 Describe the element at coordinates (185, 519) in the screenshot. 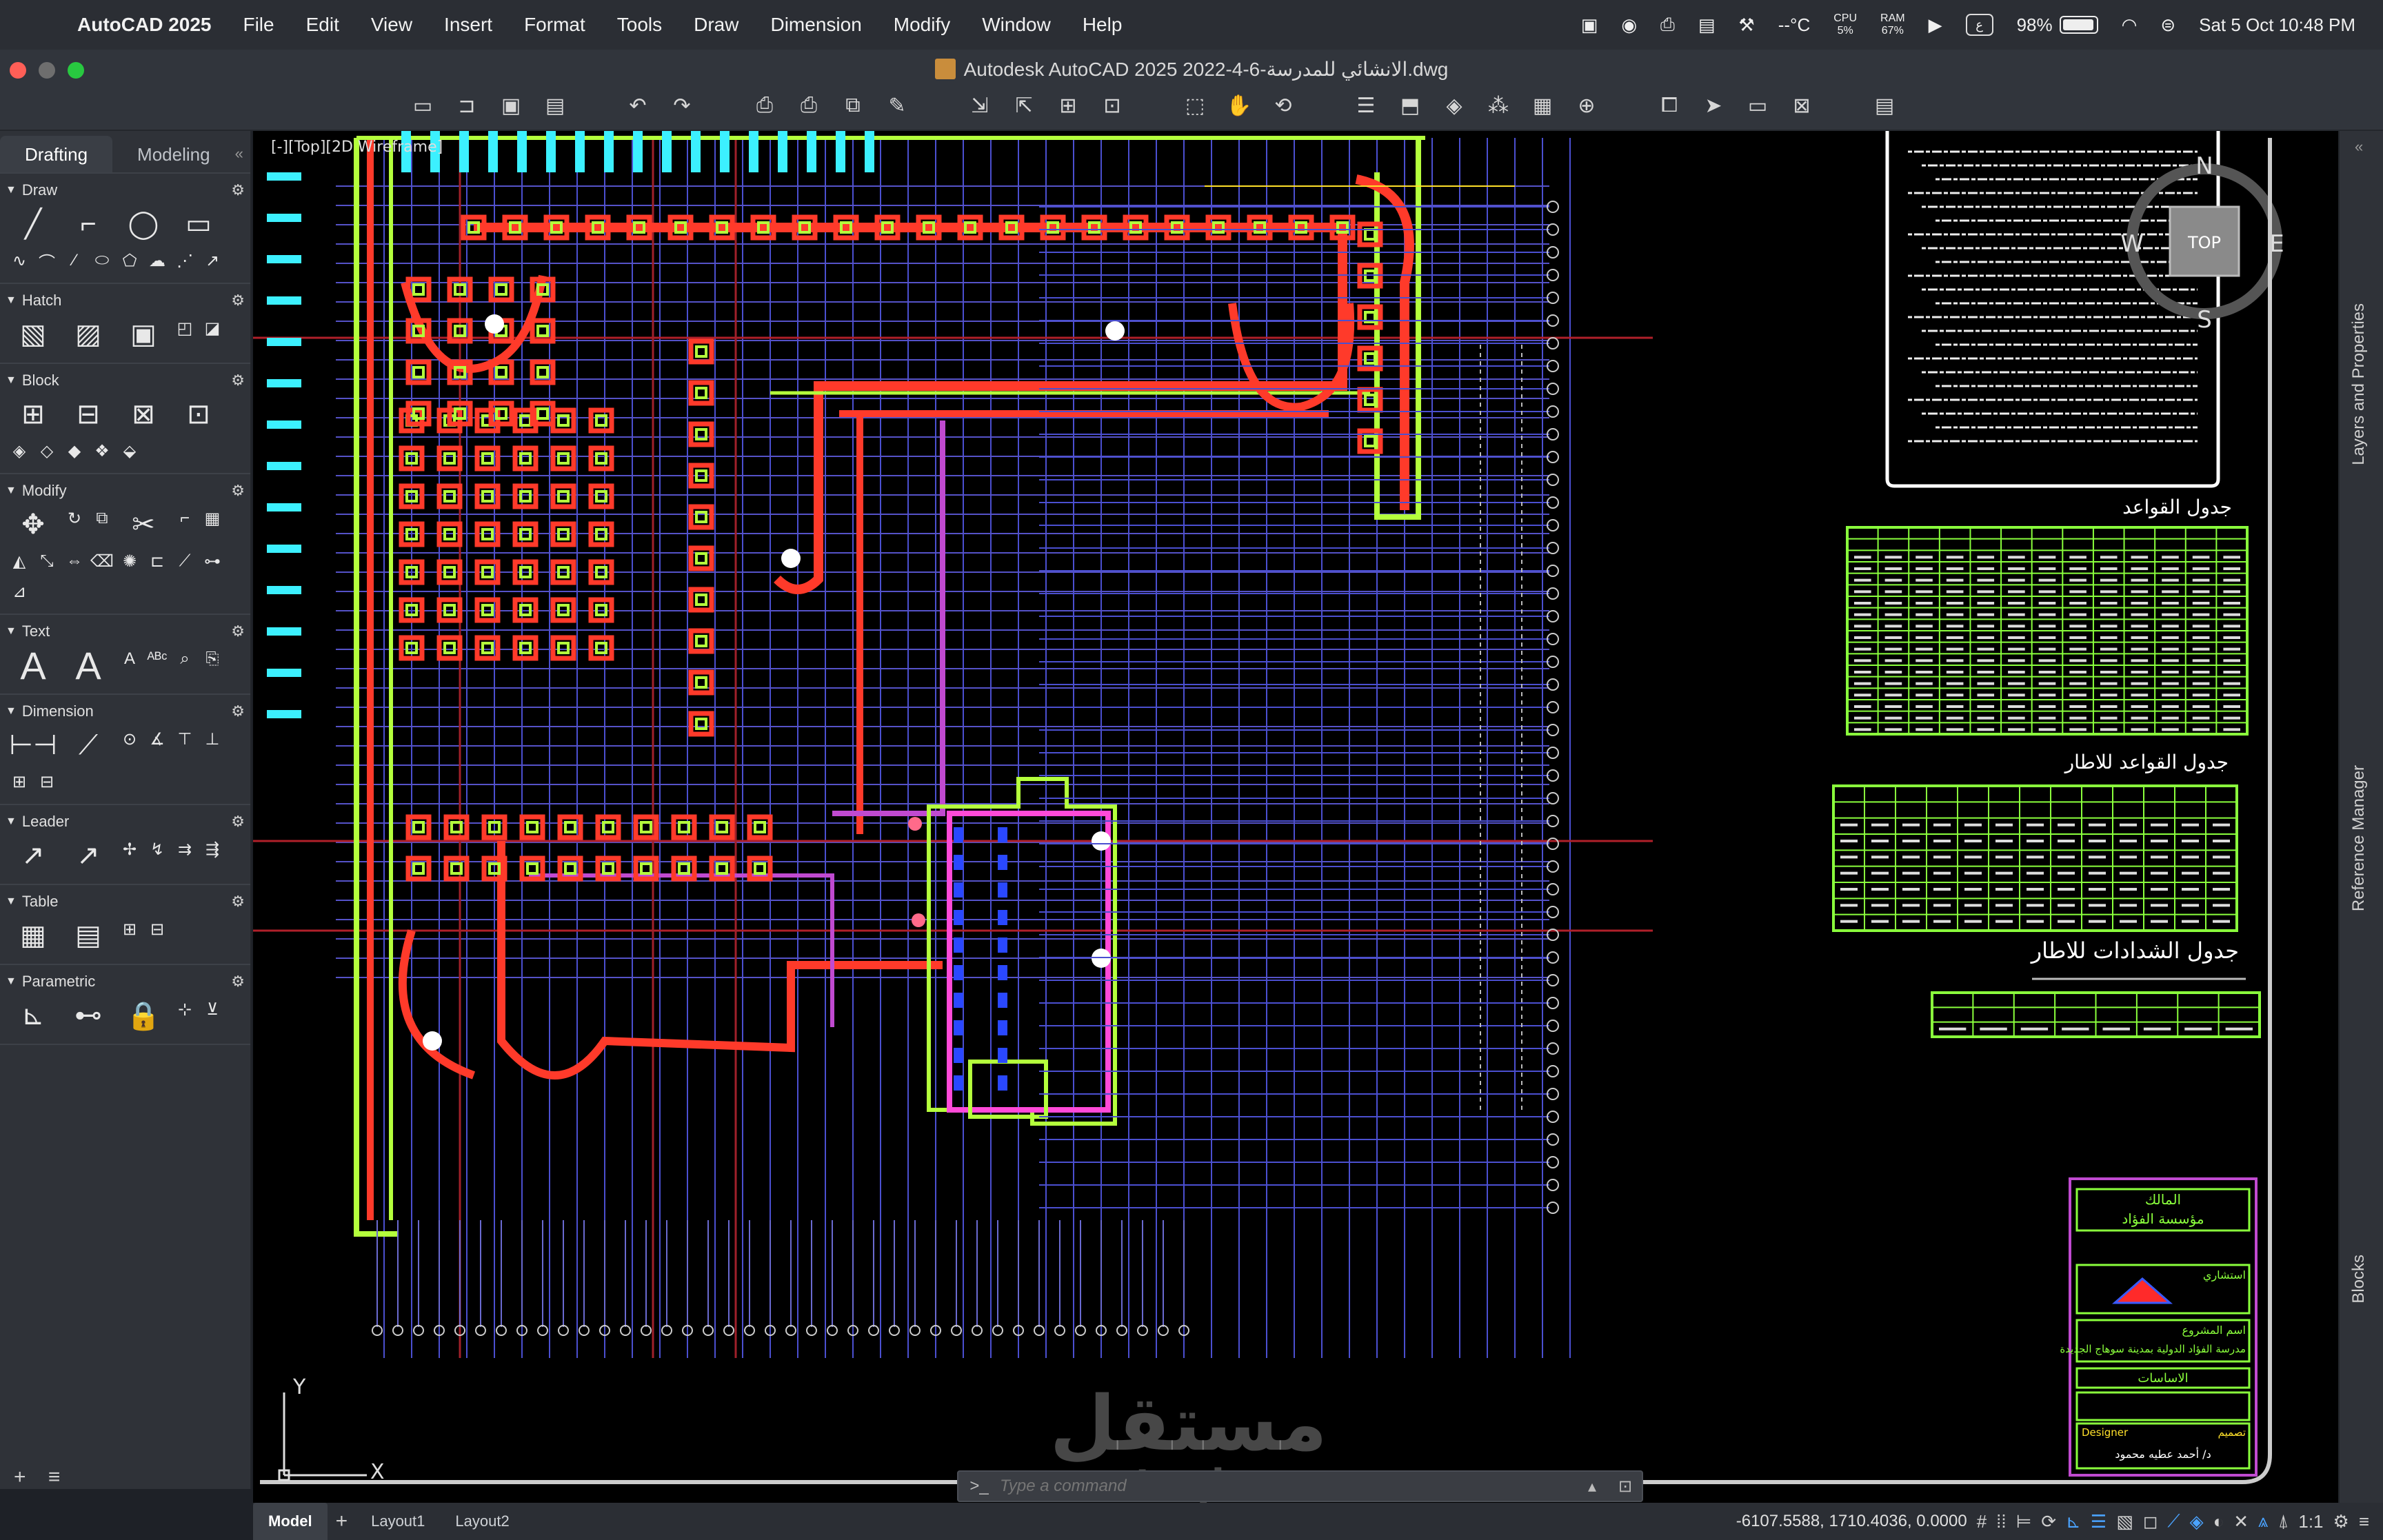

I see `fillet-icon: ⌐` at that location.